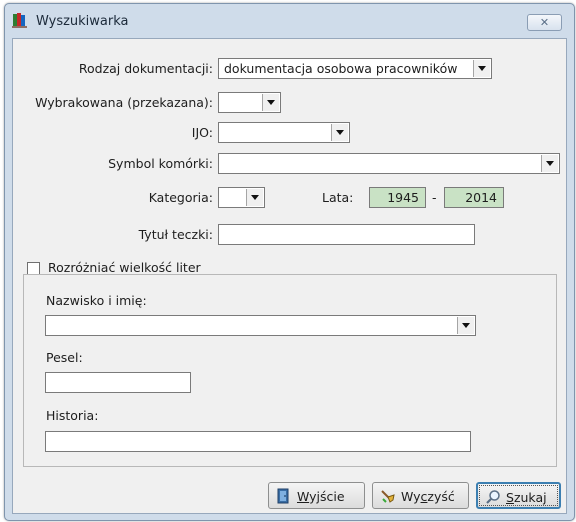  What do you see at coordinates (338, 197) in the screenshot?
I see `lata-label: Lata:` at bounding box center [338, 197].